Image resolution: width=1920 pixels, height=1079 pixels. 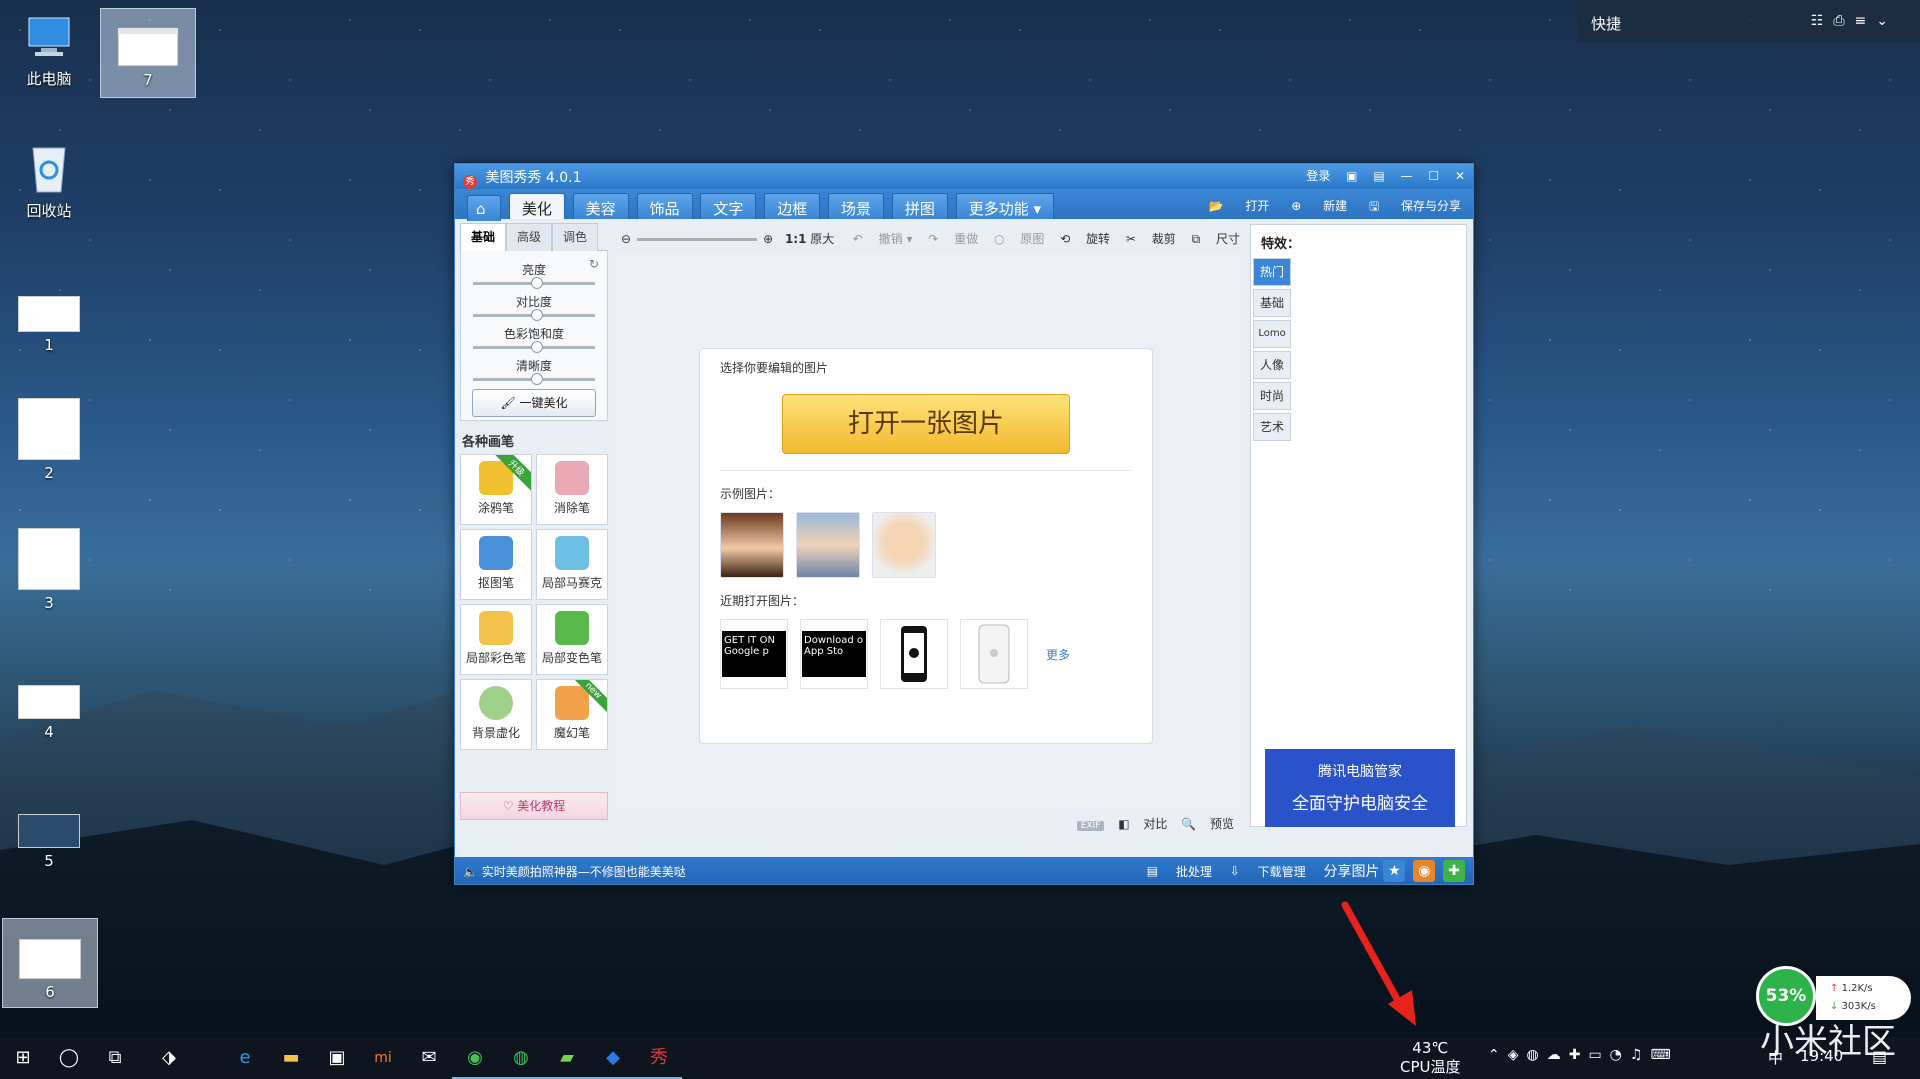 I want to click on download-manager-button: ⇩ 下载管理, so click(x=1268, y=871).